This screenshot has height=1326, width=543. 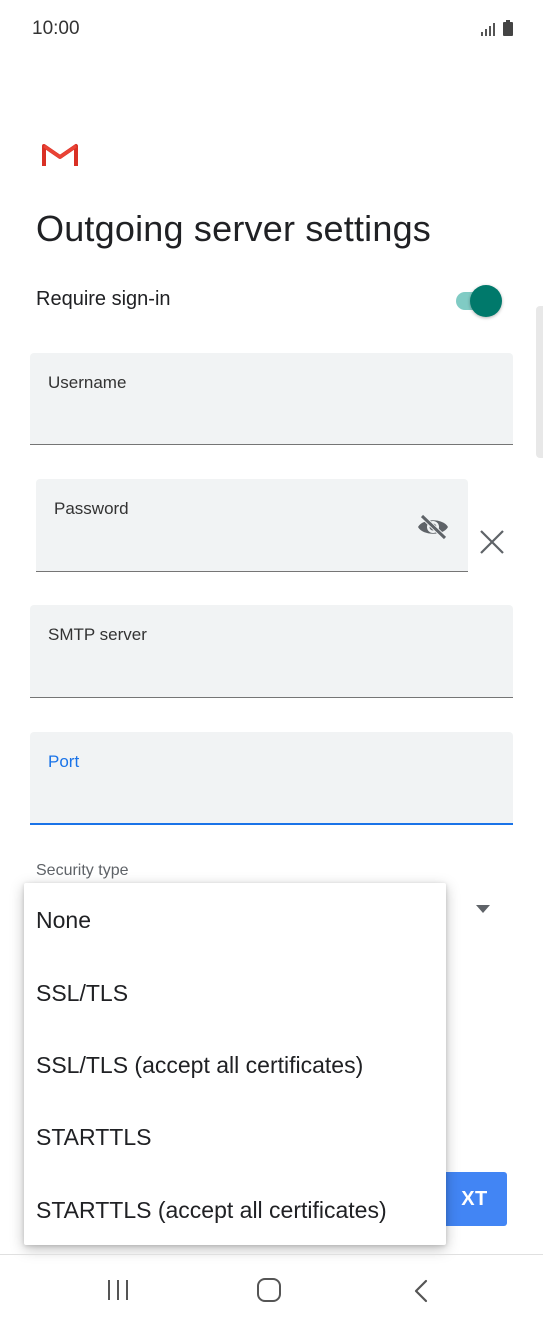 I want to click on require-signin-toggle, so click(x=478, y=301).